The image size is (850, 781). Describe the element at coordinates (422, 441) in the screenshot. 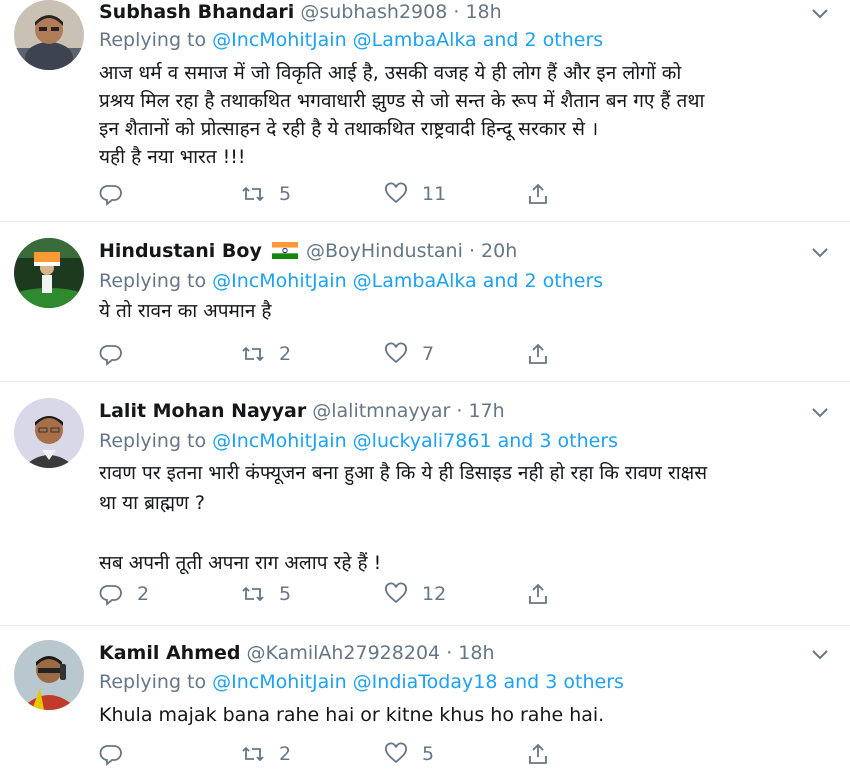

I see `mention-link: @luckyali7861` at that location.